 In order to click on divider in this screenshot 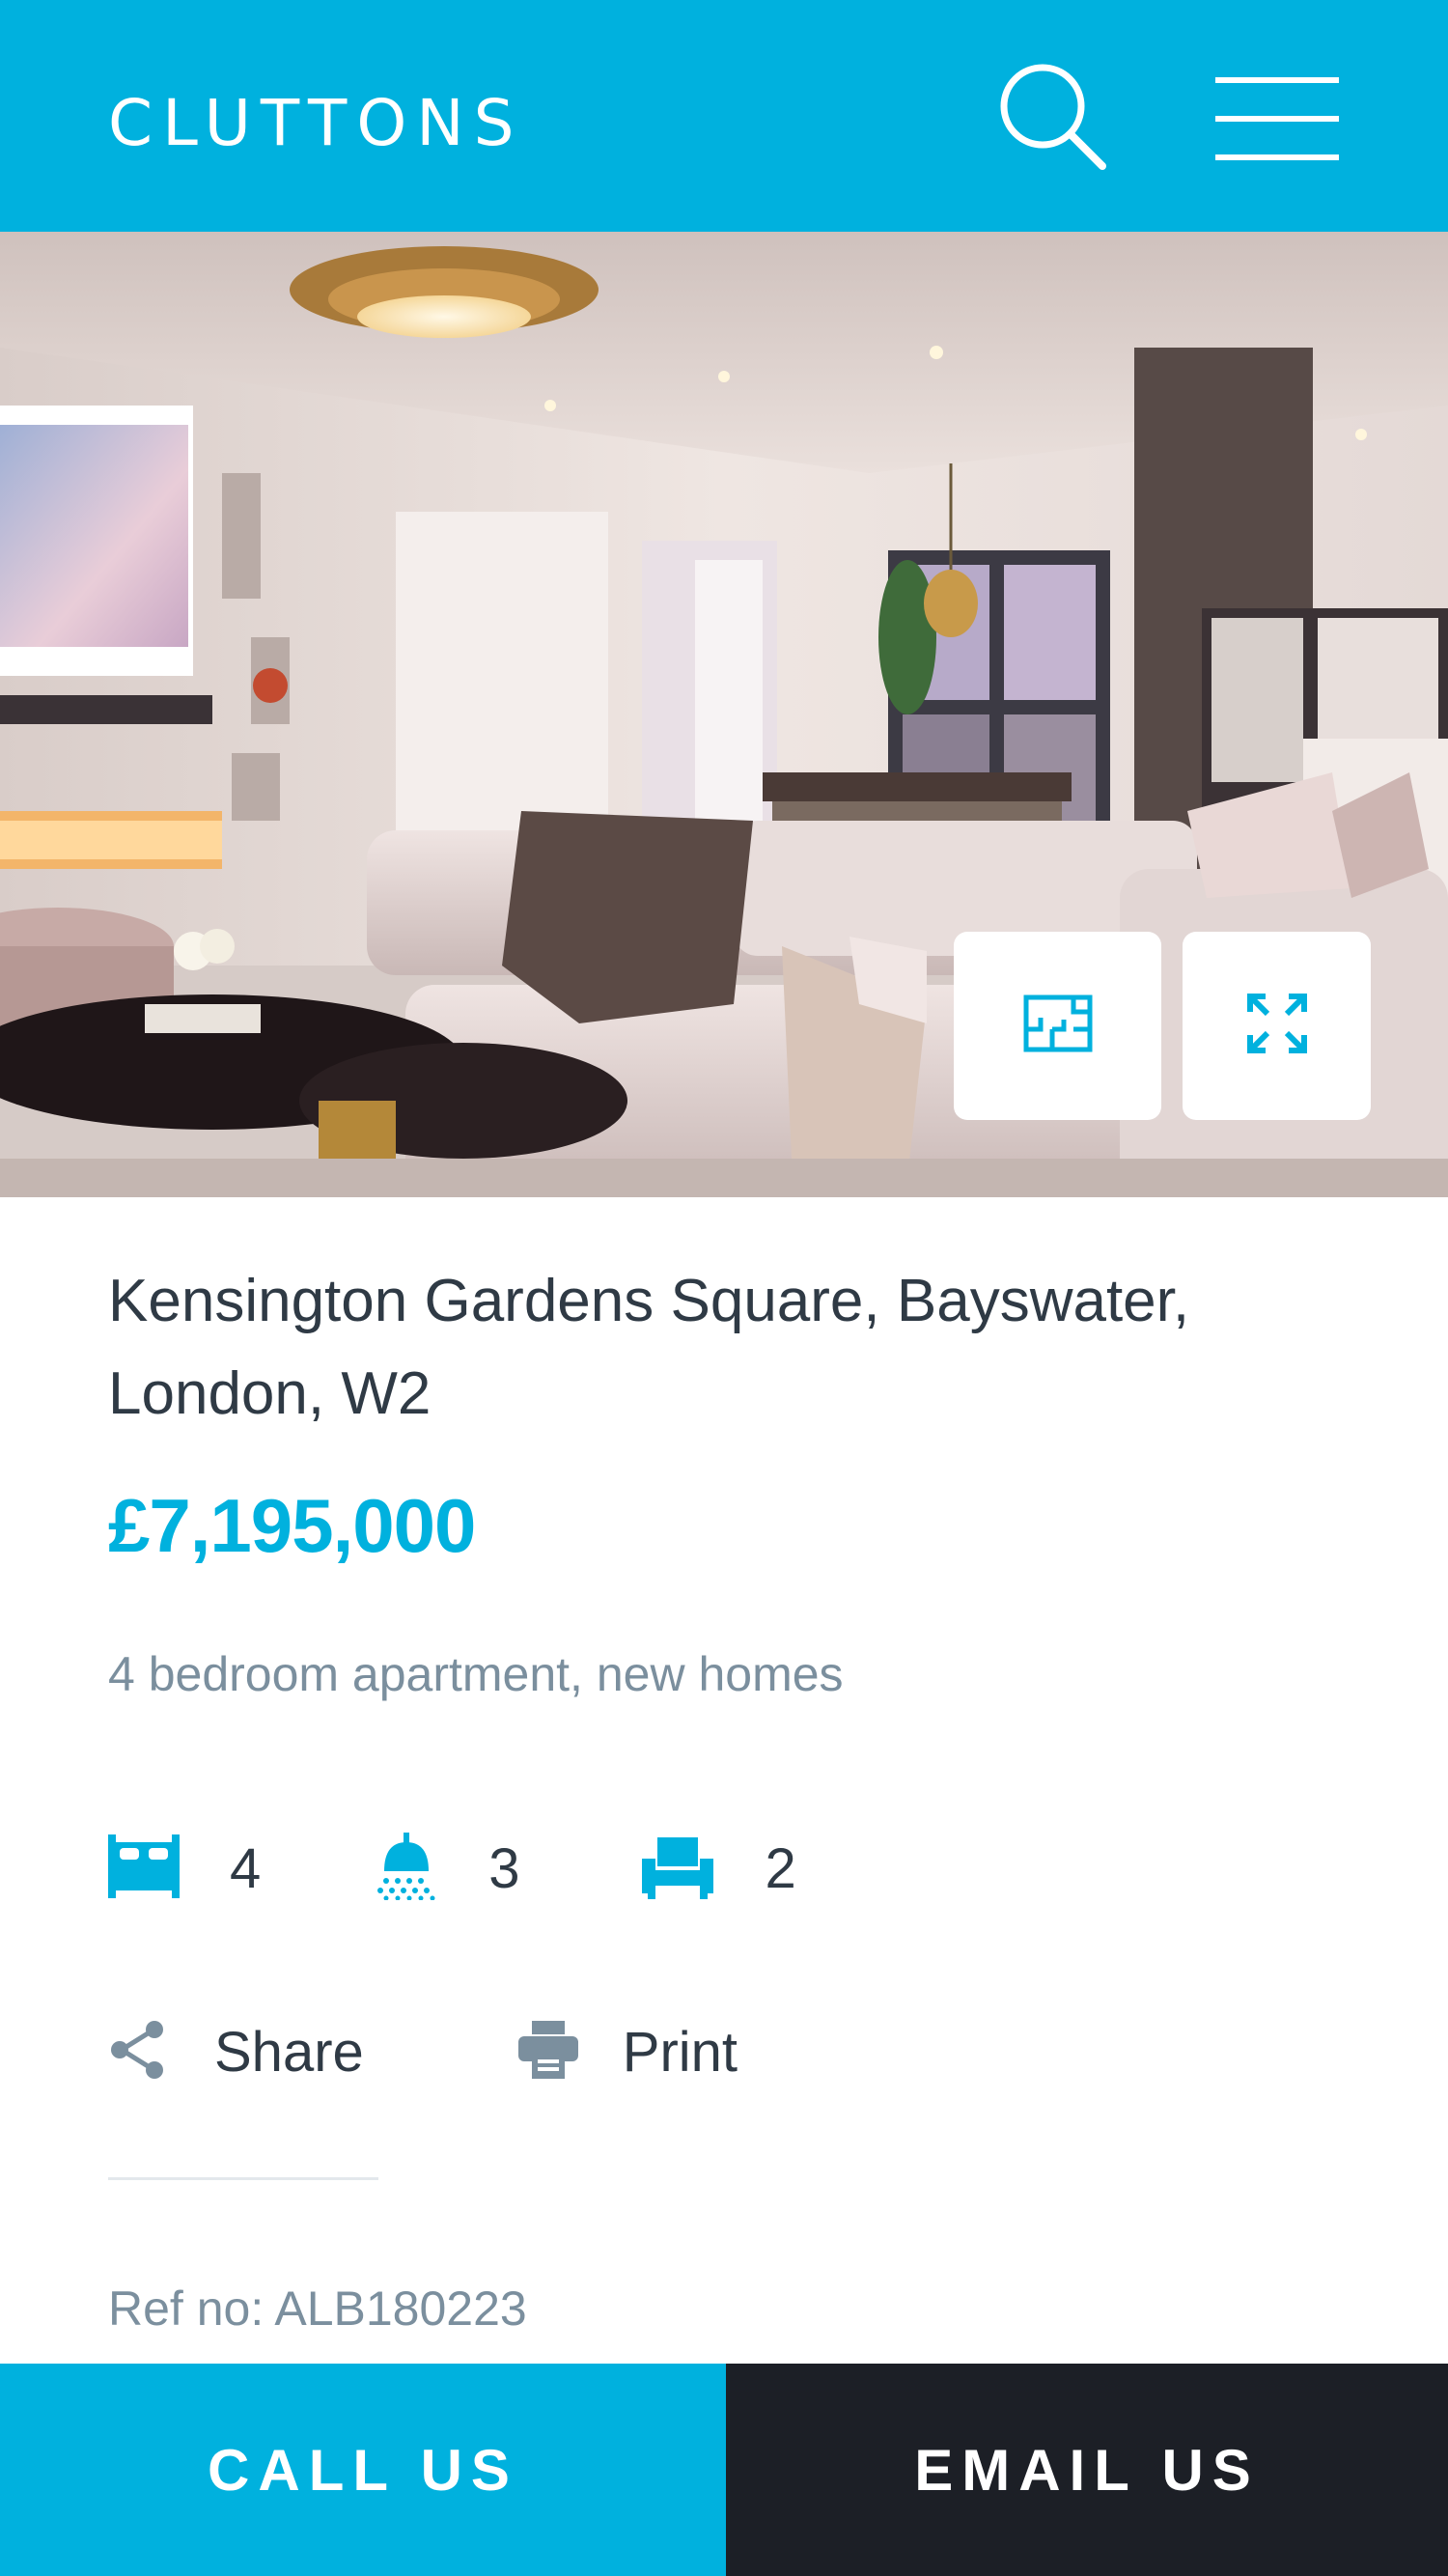, I will do `click(243, 2178)`.